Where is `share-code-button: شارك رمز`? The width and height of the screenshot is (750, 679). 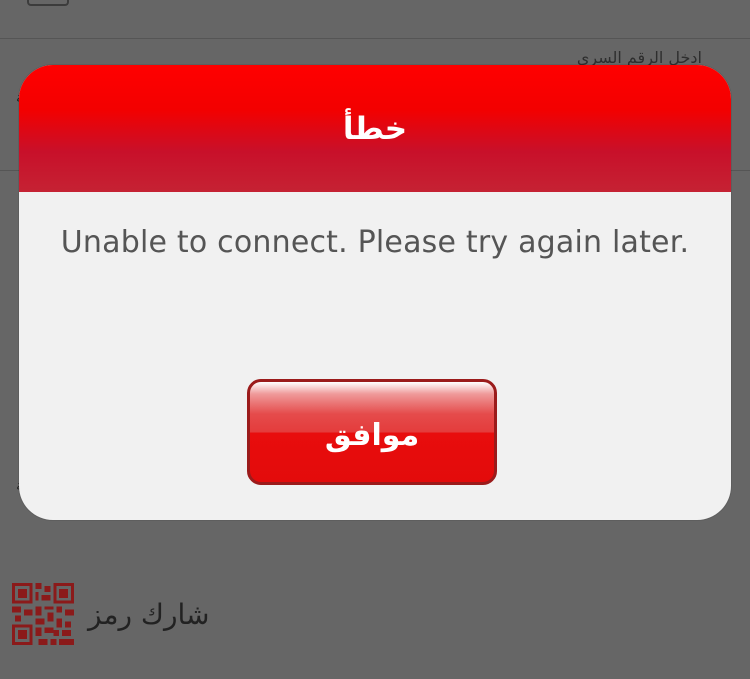 share-code-button: شارك رمز is located at coordinates (110, 614).